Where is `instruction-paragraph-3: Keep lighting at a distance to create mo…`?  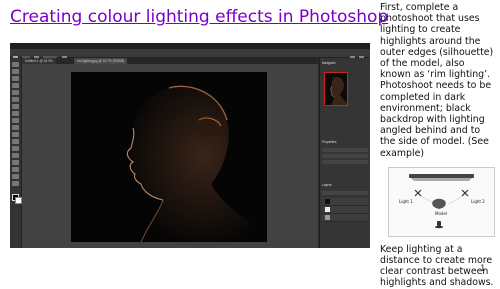
instruction-paragraph-3: Keep lighting at a distance to create mo… is located at coordinates (437, 266).